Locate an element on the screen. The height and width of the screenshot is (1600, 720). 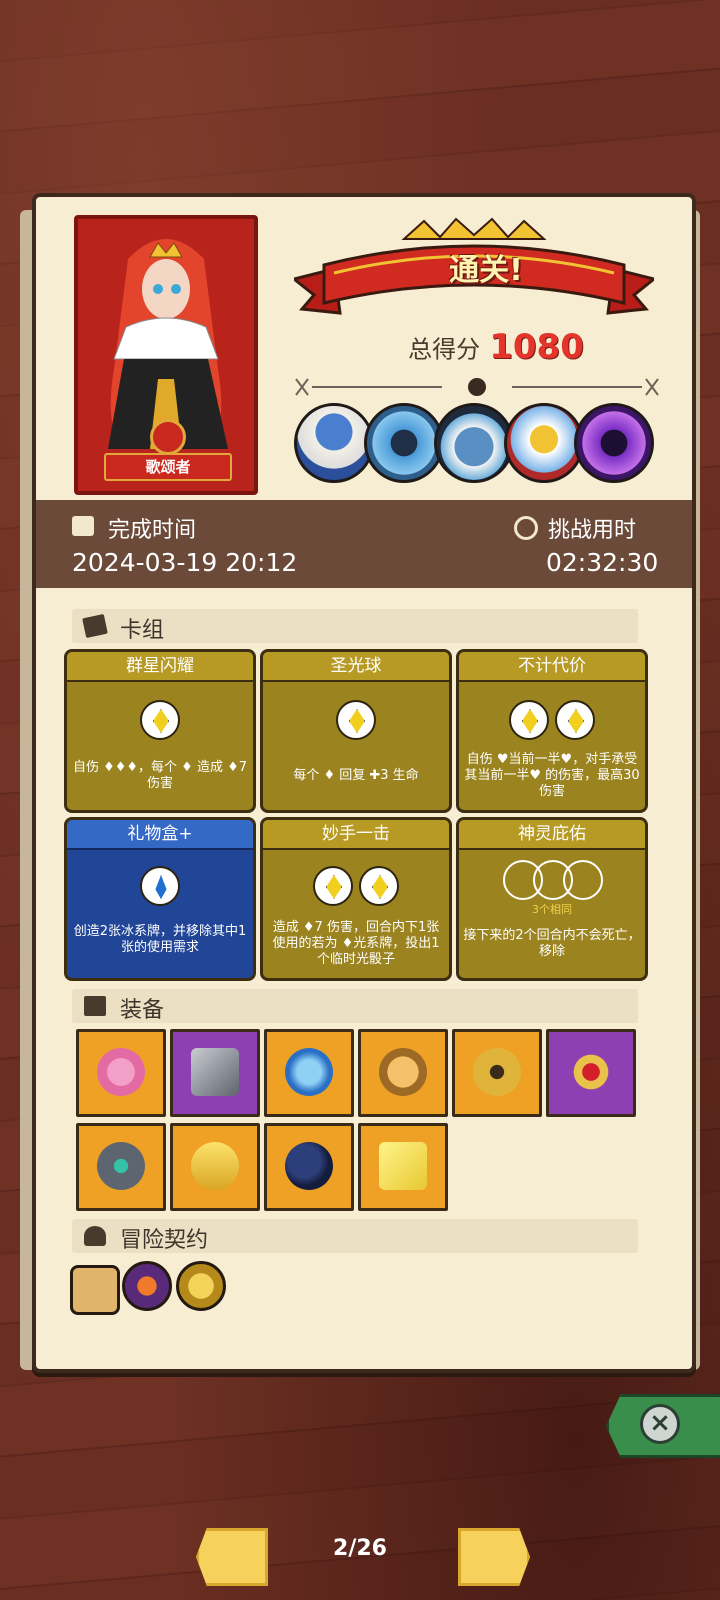
complete-time-value: 2024-03-19 20:12 is located at coordinates (185, 562).